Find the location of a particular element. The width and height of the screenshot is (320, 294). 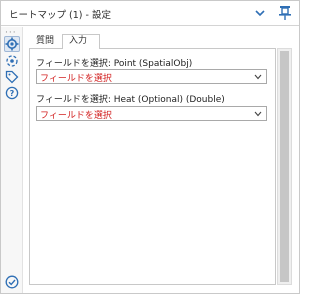

scrollbar-thumb is located at coordinates (284, 166).